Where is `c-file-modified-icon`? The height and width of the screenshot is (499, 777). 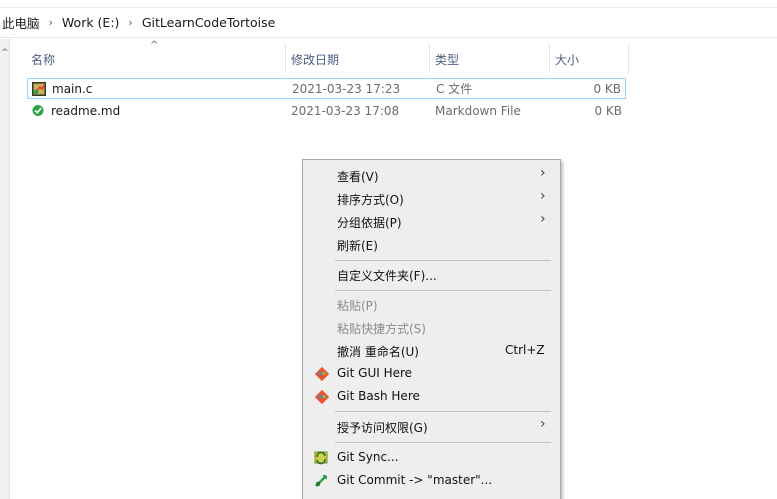
c-file-modified-icon is located at coordinates (39, 89).